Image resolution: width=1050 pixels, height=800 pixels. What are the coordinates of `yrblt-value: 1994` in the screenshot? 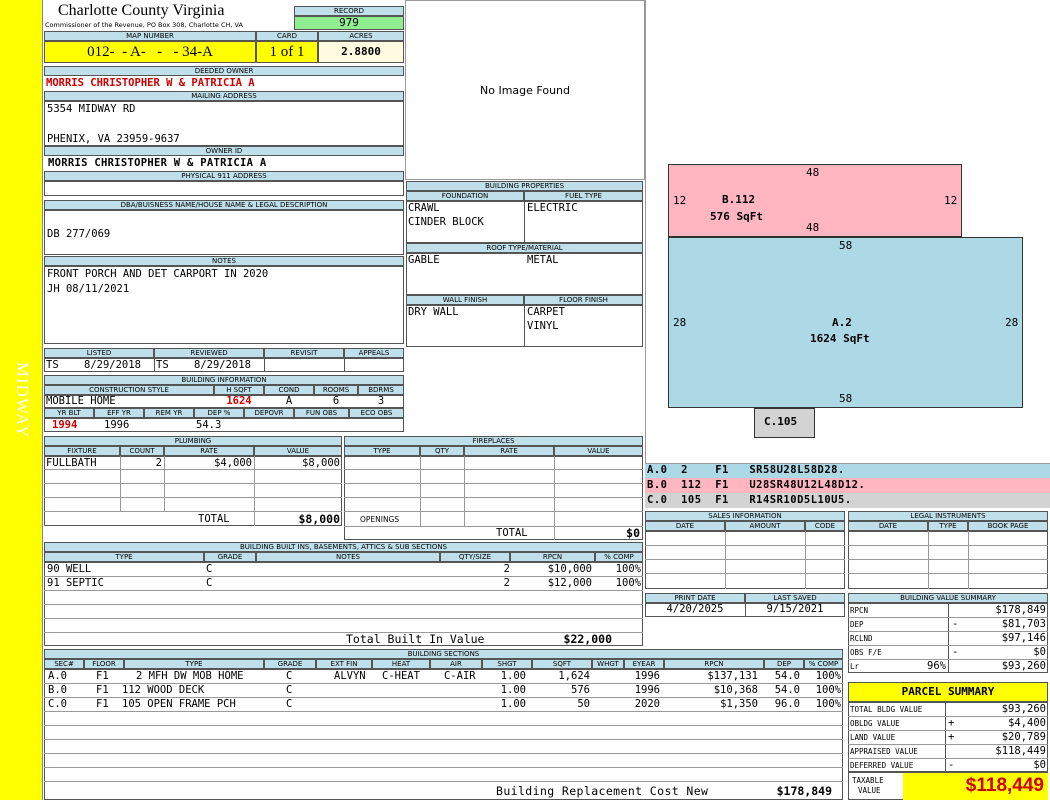 It's located at (65, 425).